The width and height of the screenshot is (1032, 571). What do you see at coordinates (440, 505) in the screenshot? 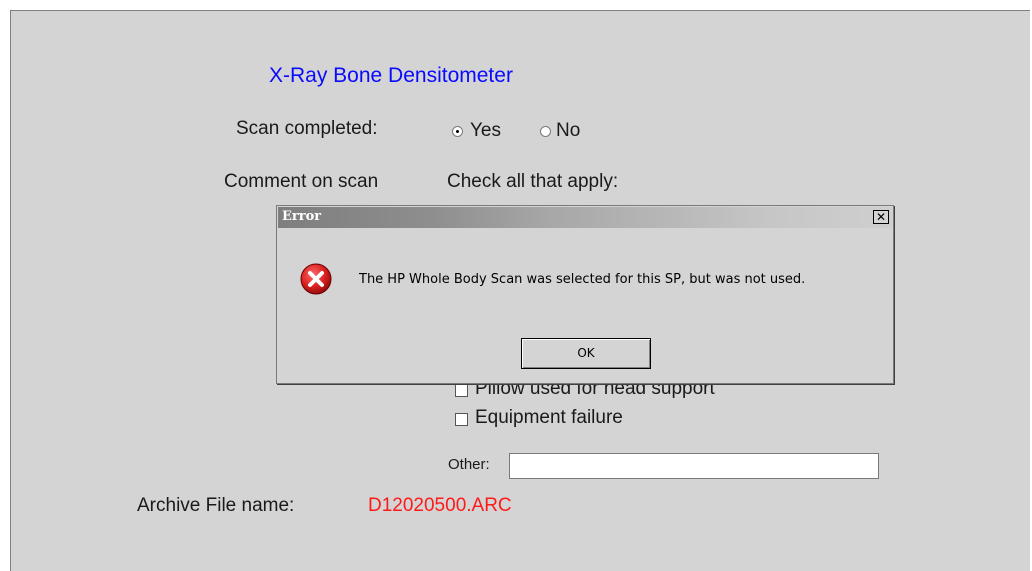
I see `archive-file-name-value: D12020500.ARC` at bounding box center [440, 505].